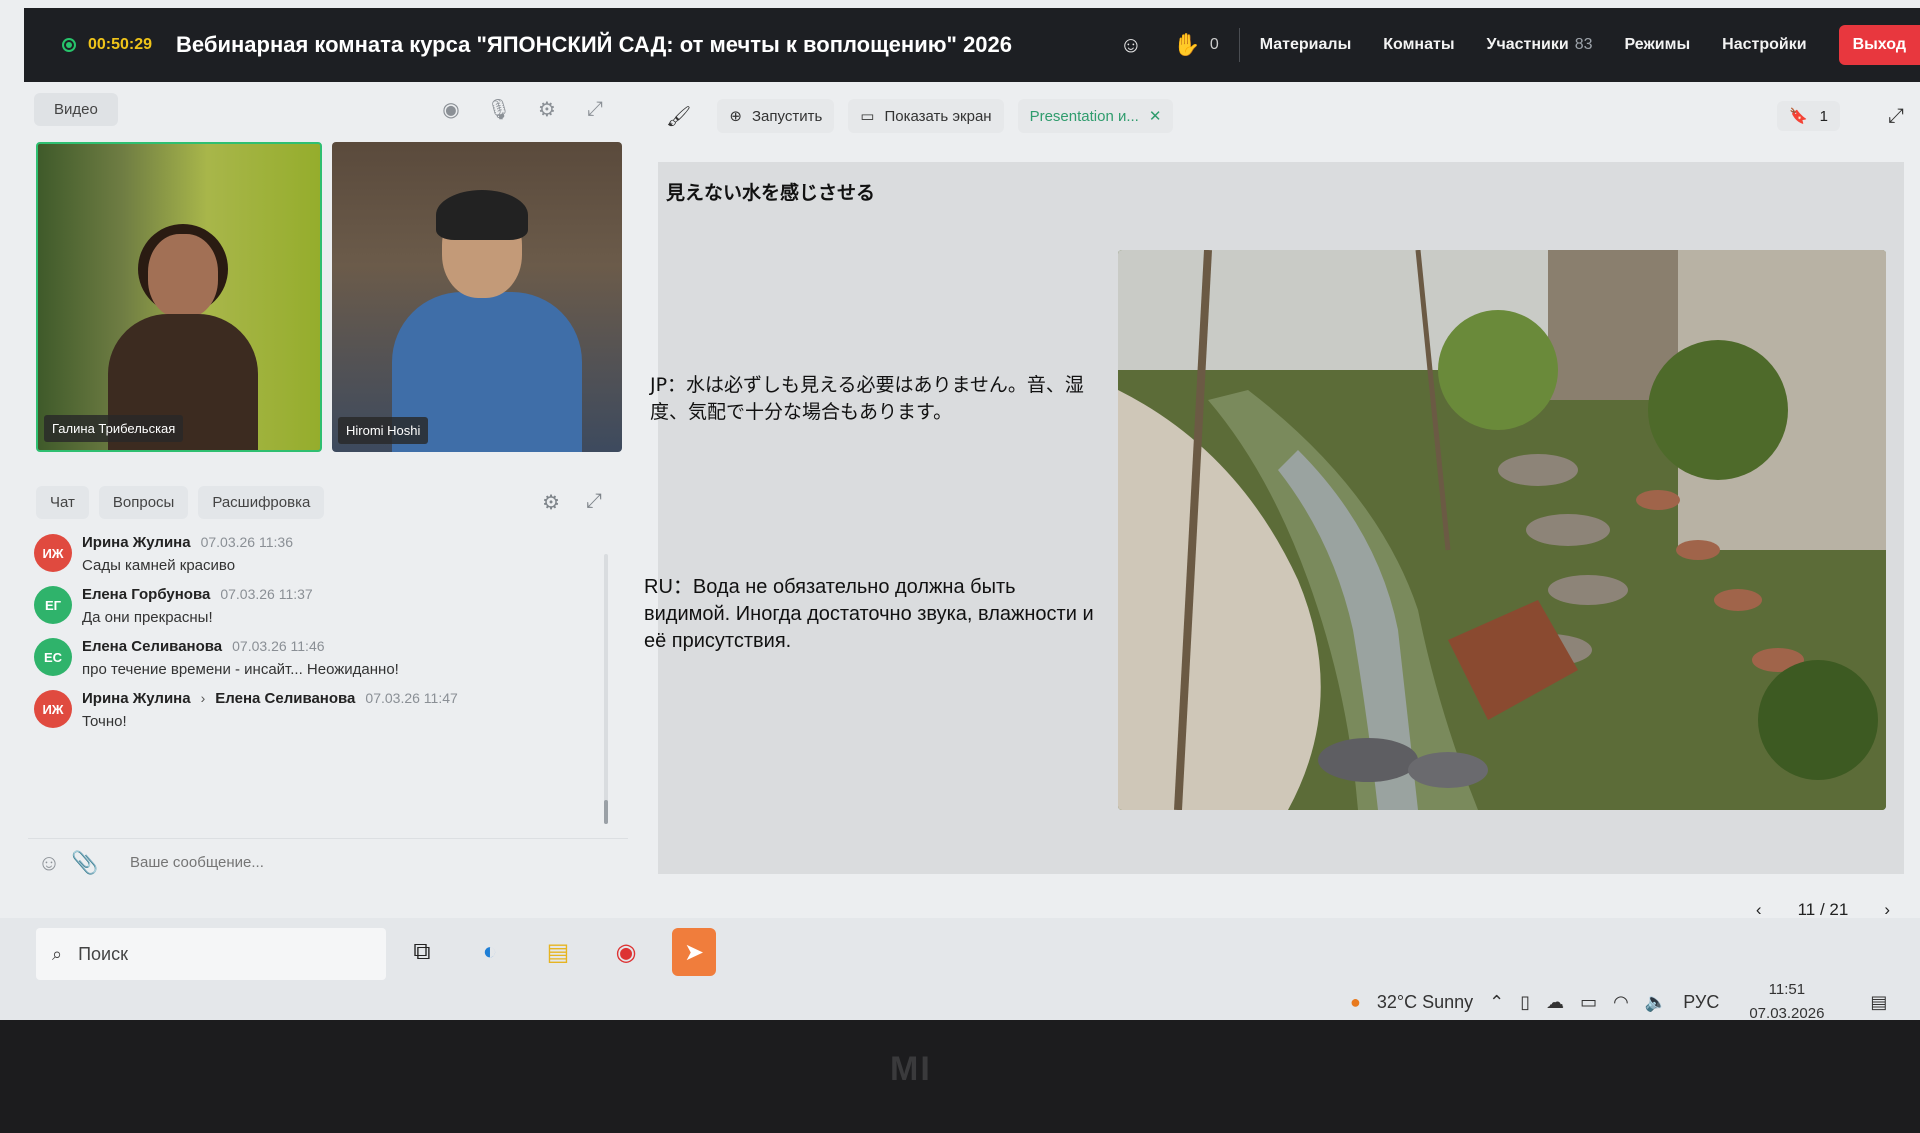  Describe the element at coordinates (1525, 1001) in the screenshot. I see `device-icon: ▯` at that location.